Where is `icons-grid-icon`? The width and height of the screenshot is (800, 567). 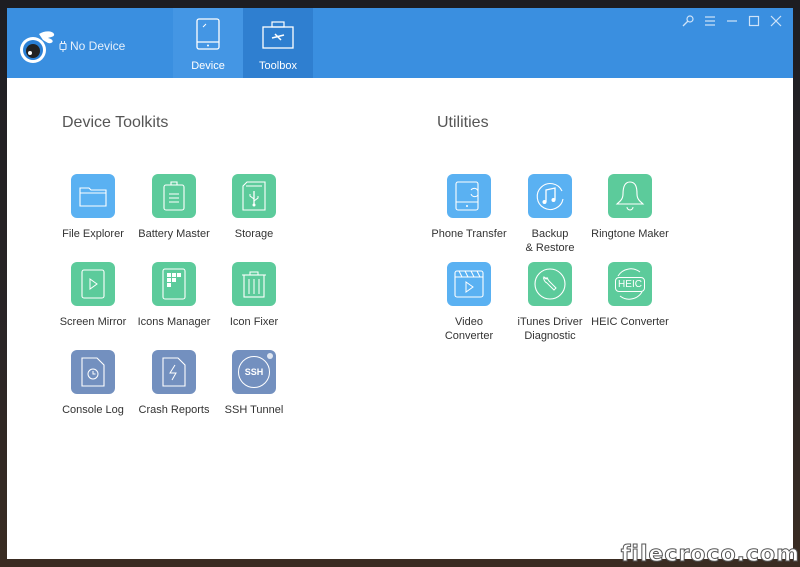
icons-grid-icon is located at coordinates (174, 284).